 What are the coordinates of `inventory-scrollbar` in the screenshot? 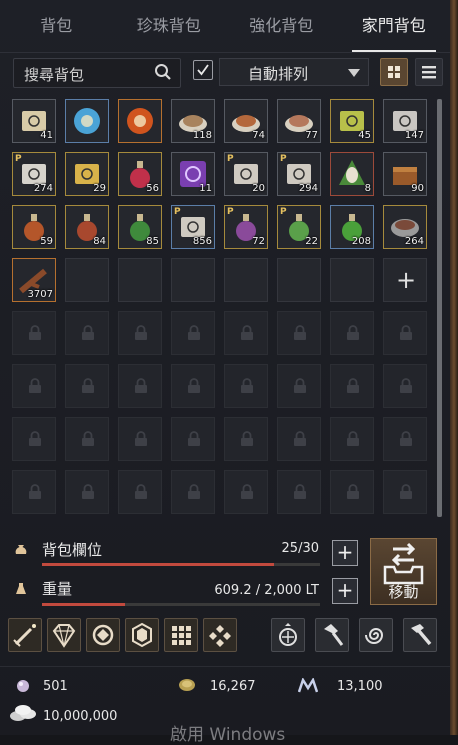 It's located at (439, 308).